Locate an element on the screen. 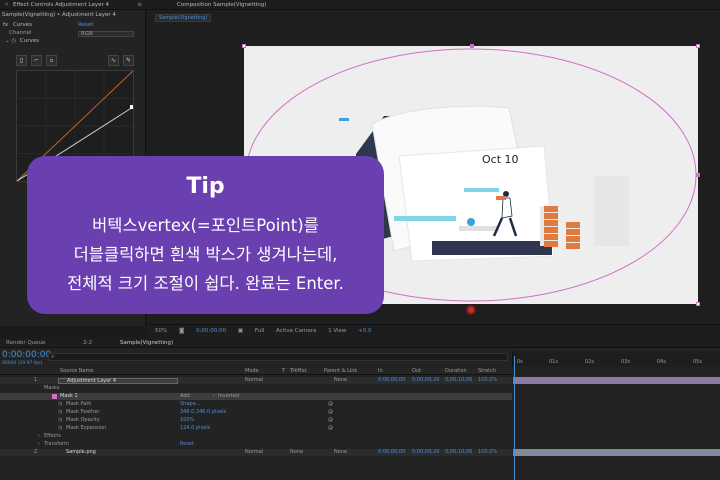  col-t: T is located at coordinates (283, 371).